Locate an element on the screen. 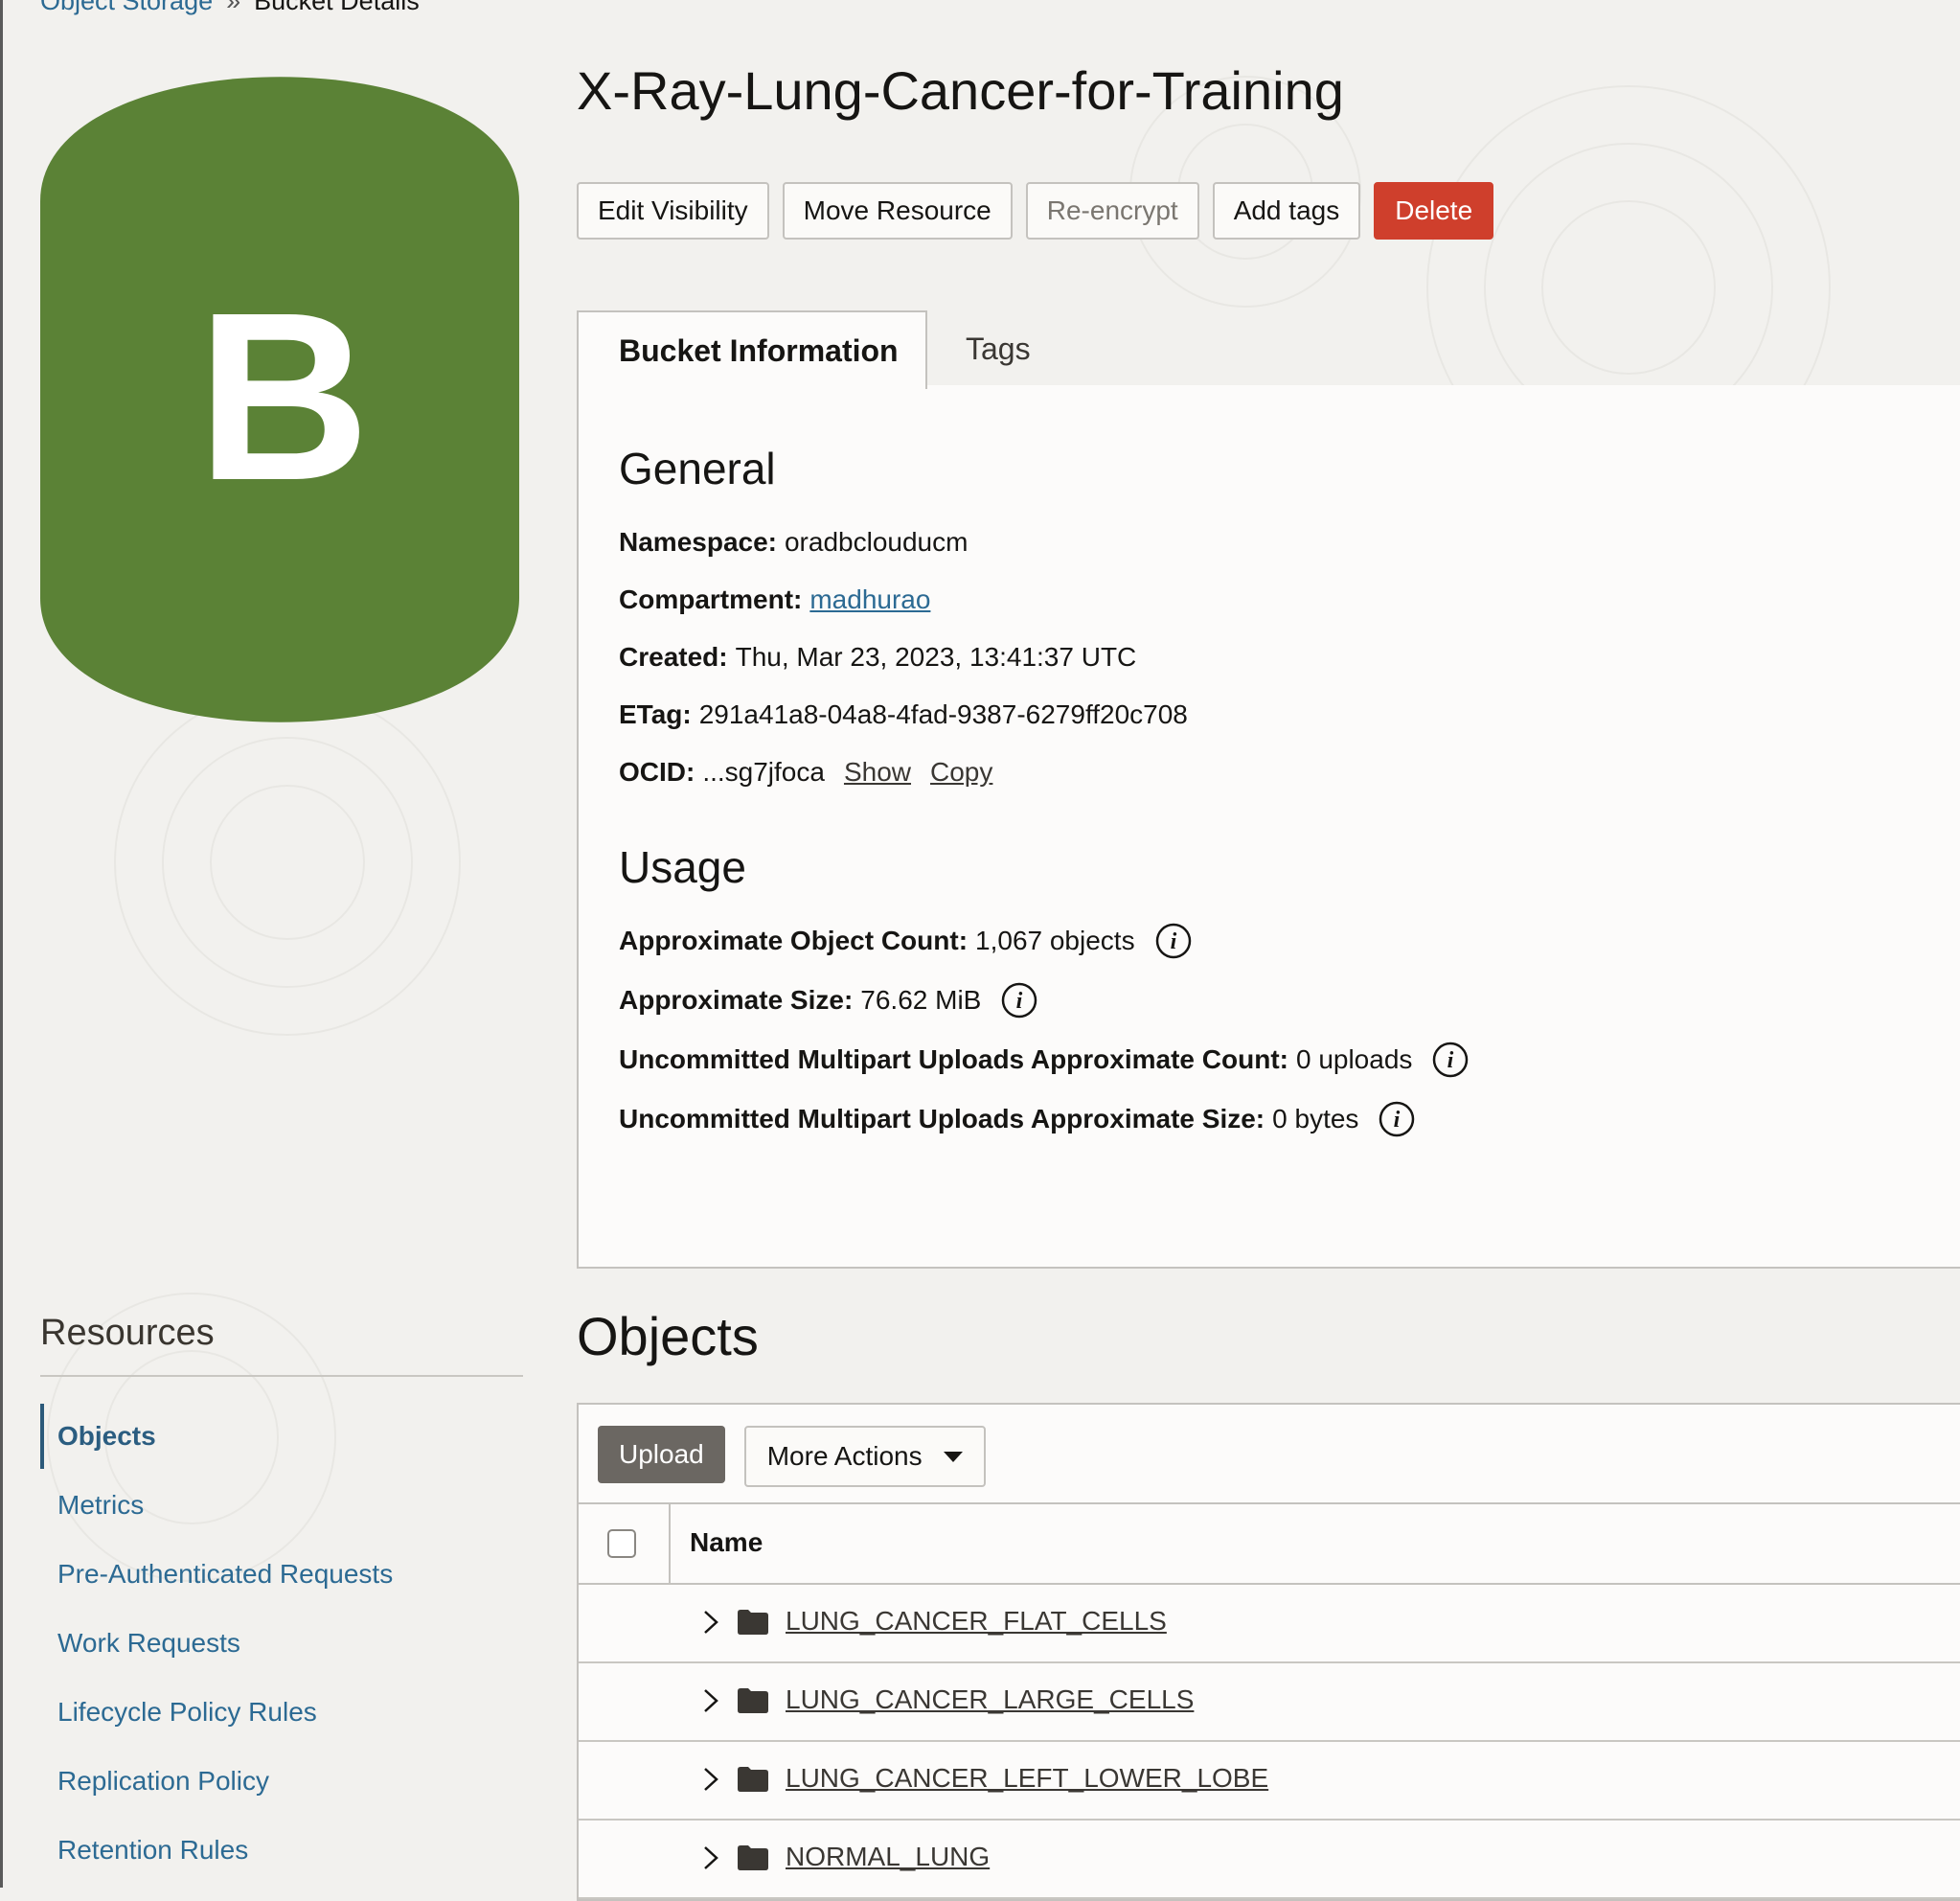 Image resolution: width=1960 pixels, height=1901 pixels. move-resource-button: Move Resource is located at coordinates (897, 211).